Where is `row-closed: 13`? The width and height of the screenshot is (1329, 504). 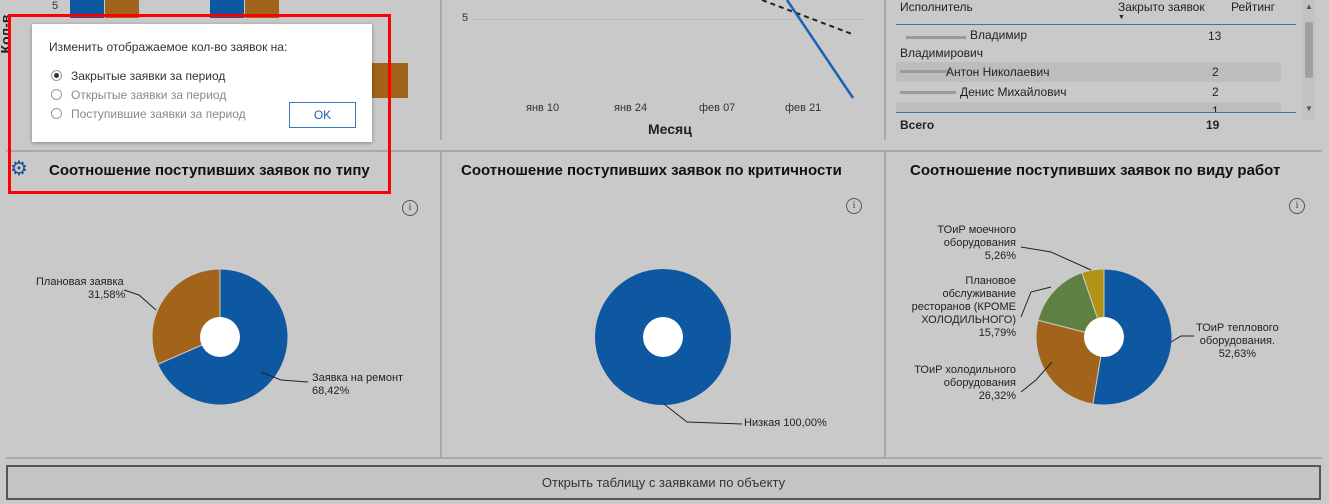 row-closed: 13 is located at coordinates (1215, 36).